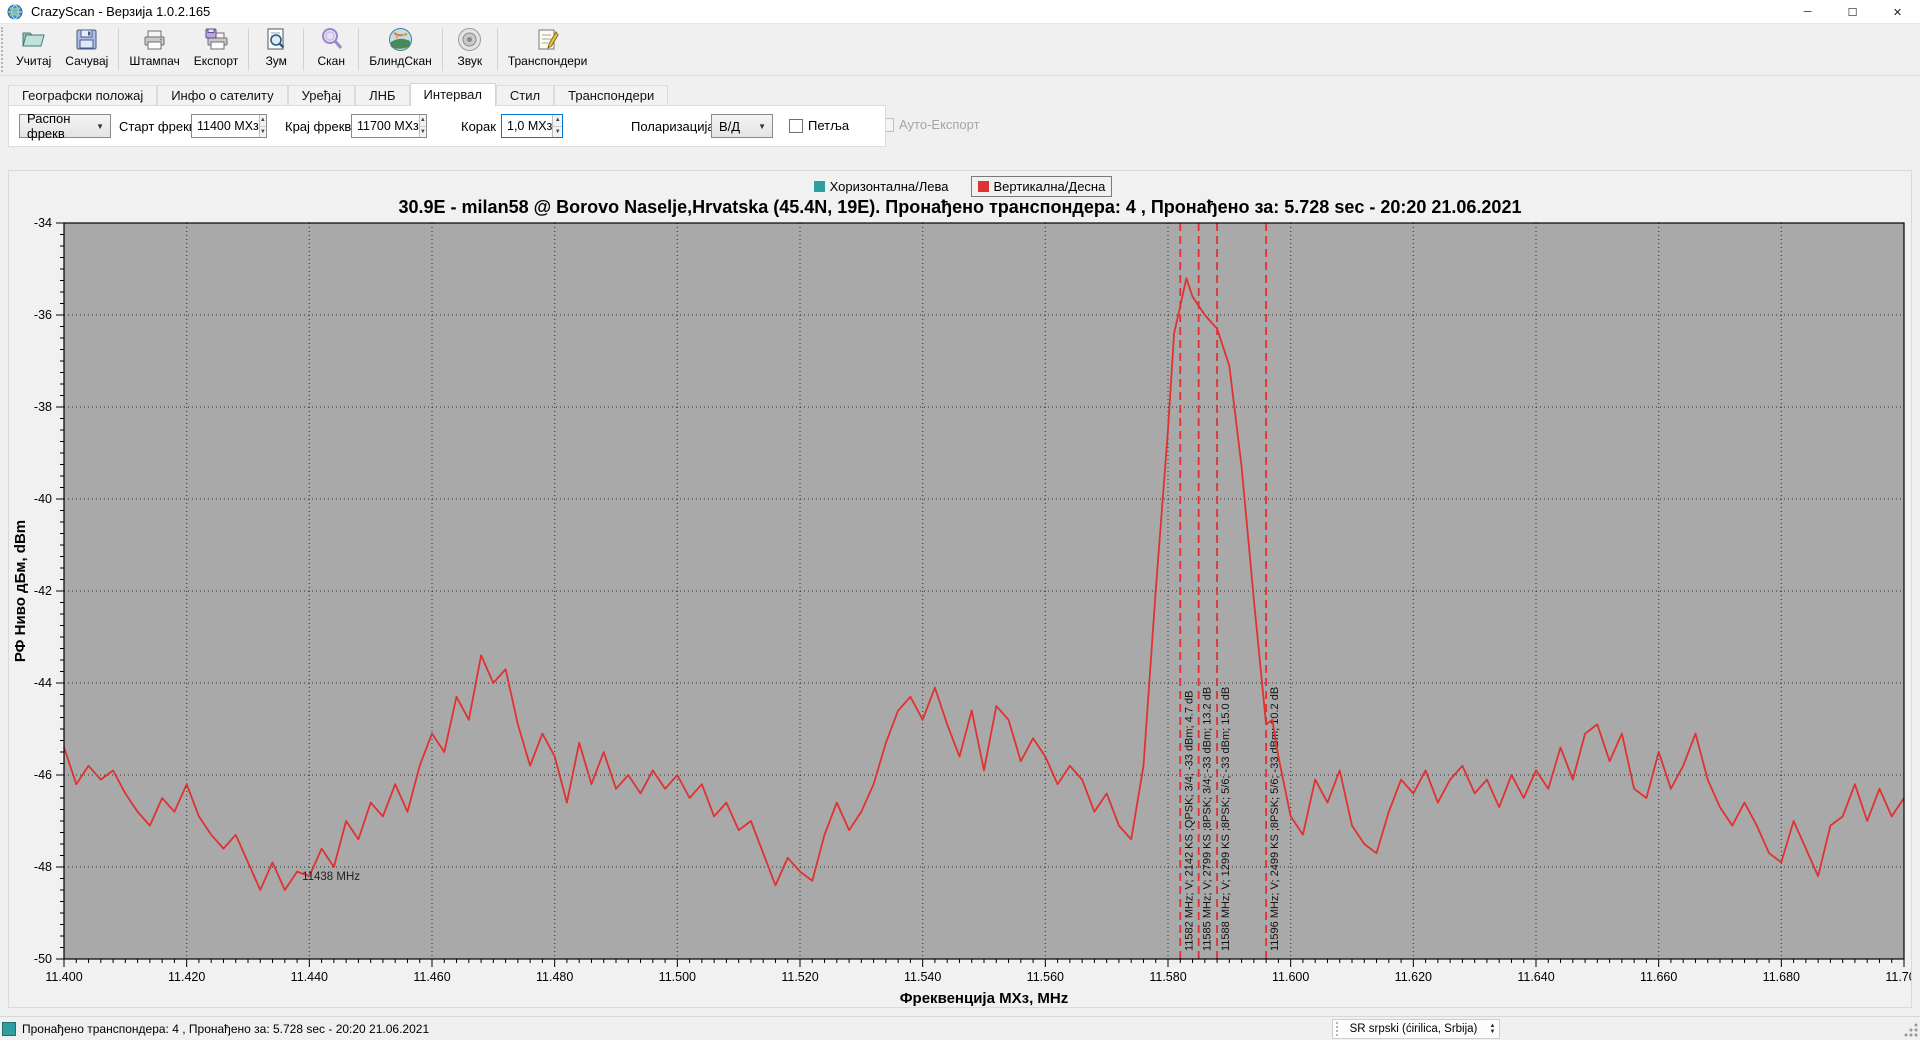  Describe the element at coordinates (1898, 977) in the screenshot. I see `svg-text: 11.700` at that location.